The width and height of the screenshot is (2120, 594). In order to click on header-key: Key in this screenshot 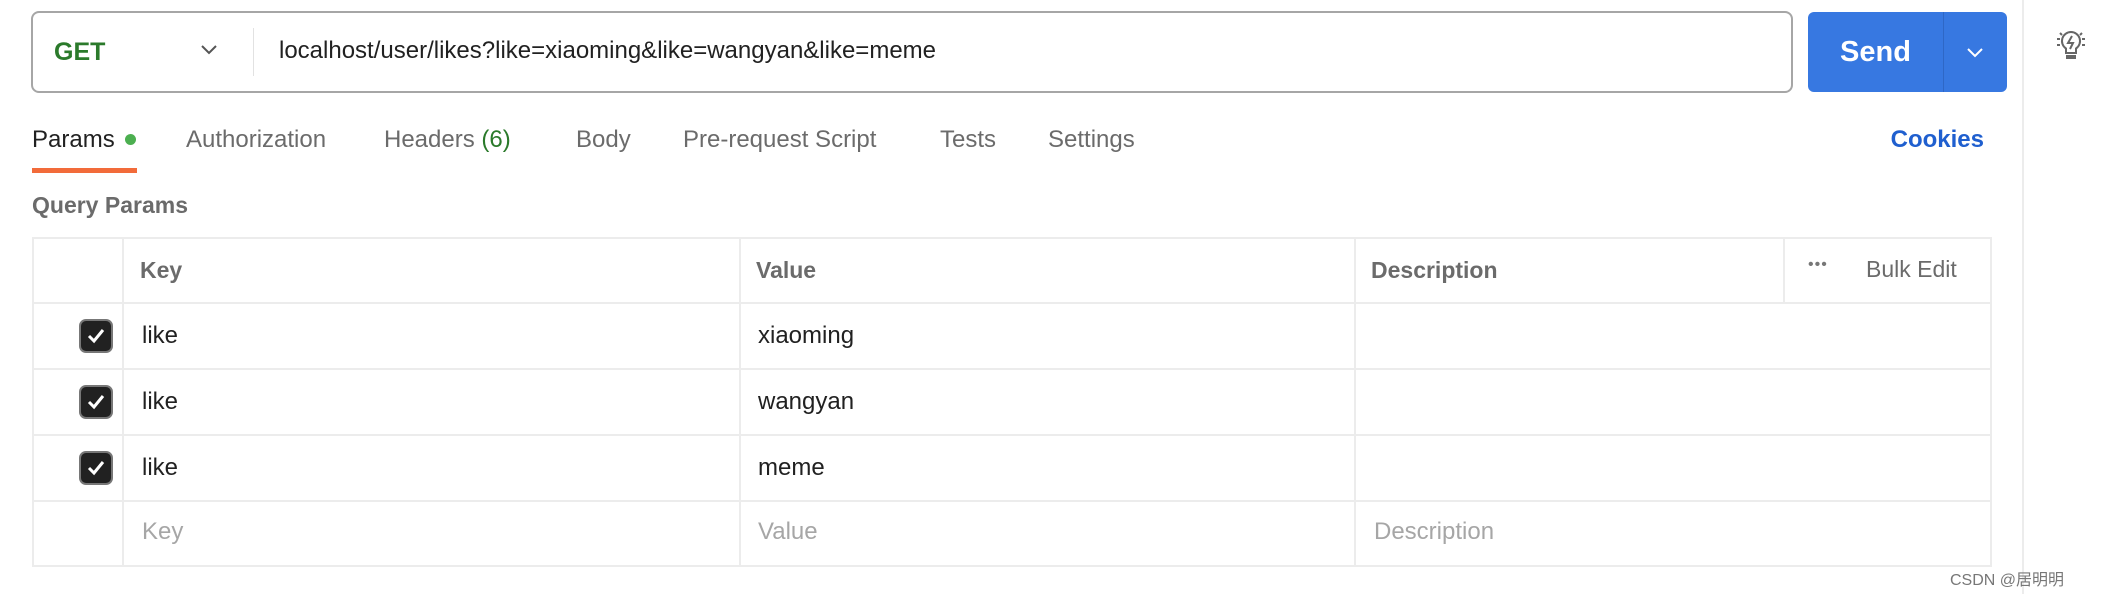, I will do `click(161, 270)`.